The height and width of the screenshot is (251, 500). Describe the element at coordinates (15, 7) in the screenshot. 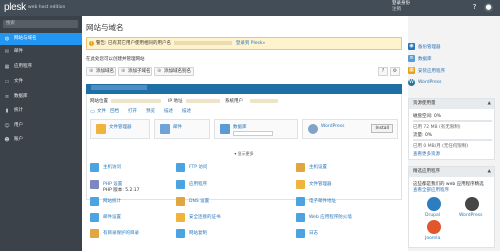

I see `plesk-logo: plesk` at that location.